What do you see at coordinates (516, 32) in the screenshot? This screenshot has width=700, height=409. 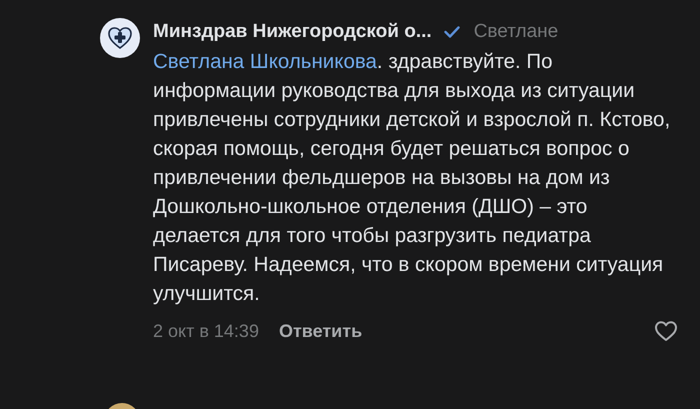 I see `reply-to-label: Светлане` at bounding box center [516, 32].